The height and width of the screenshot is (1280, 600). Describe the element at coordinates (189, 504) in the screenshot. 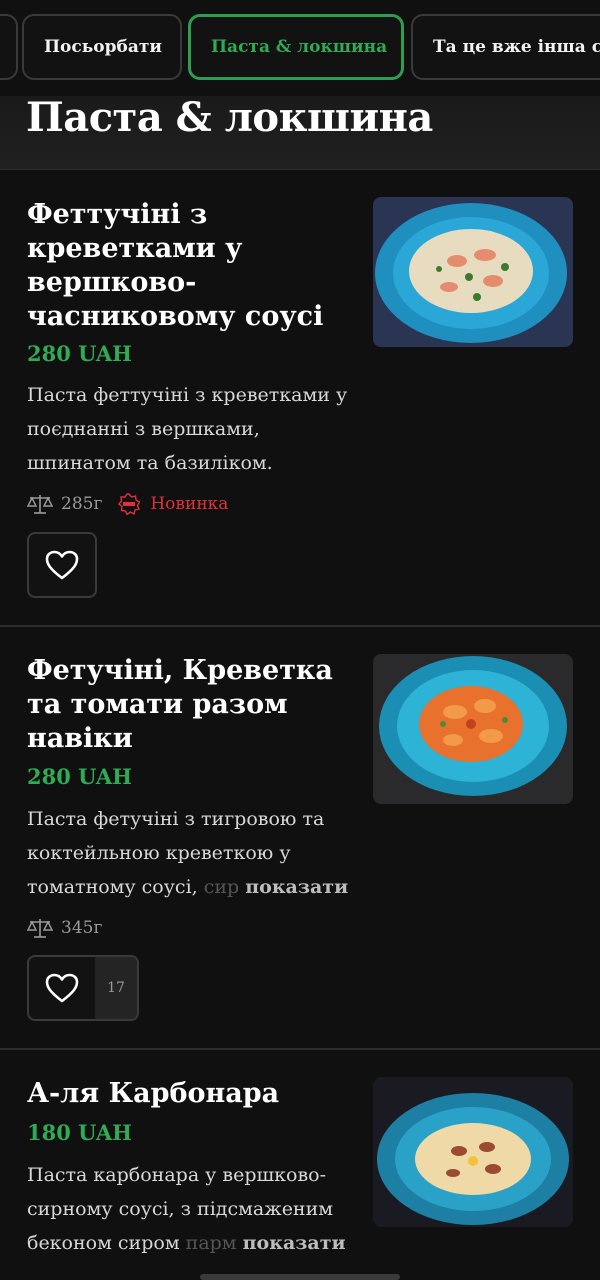

I see `new-badge-label: Новинка` at that location.